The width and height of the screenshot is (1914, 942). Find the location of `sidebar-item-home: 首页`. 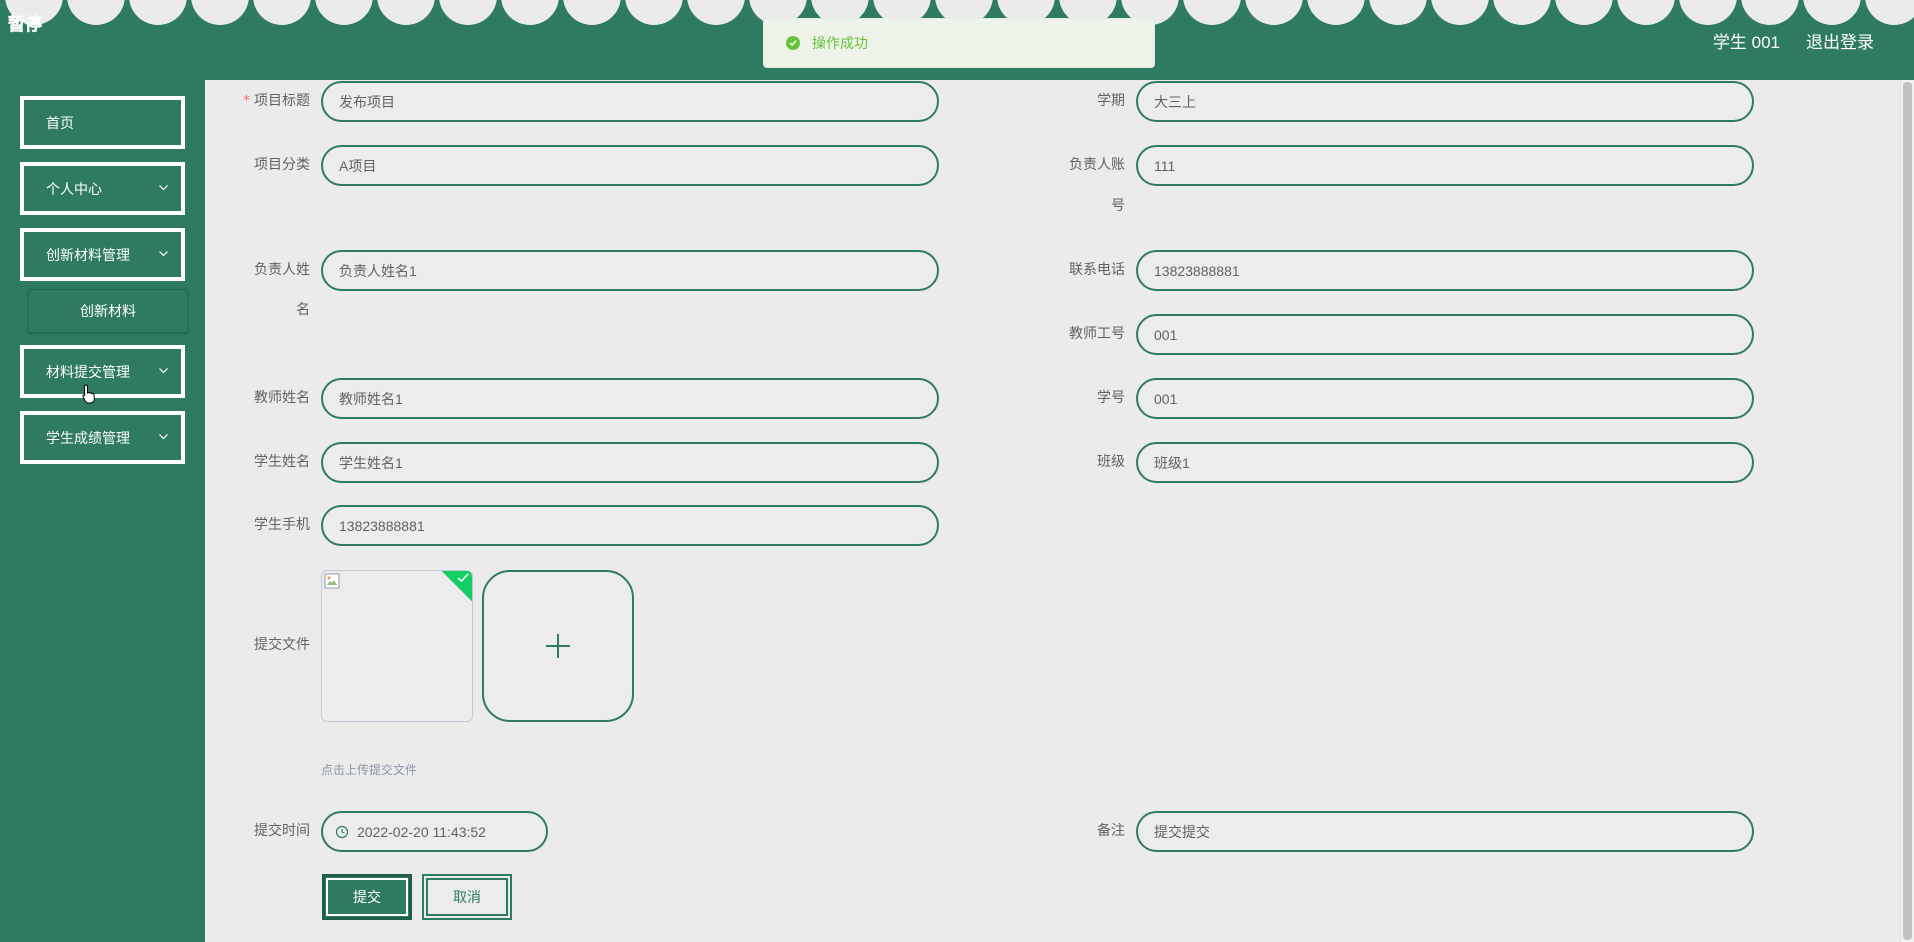

sidebar-item-home: 首页 is located at coordinates (102, 122).